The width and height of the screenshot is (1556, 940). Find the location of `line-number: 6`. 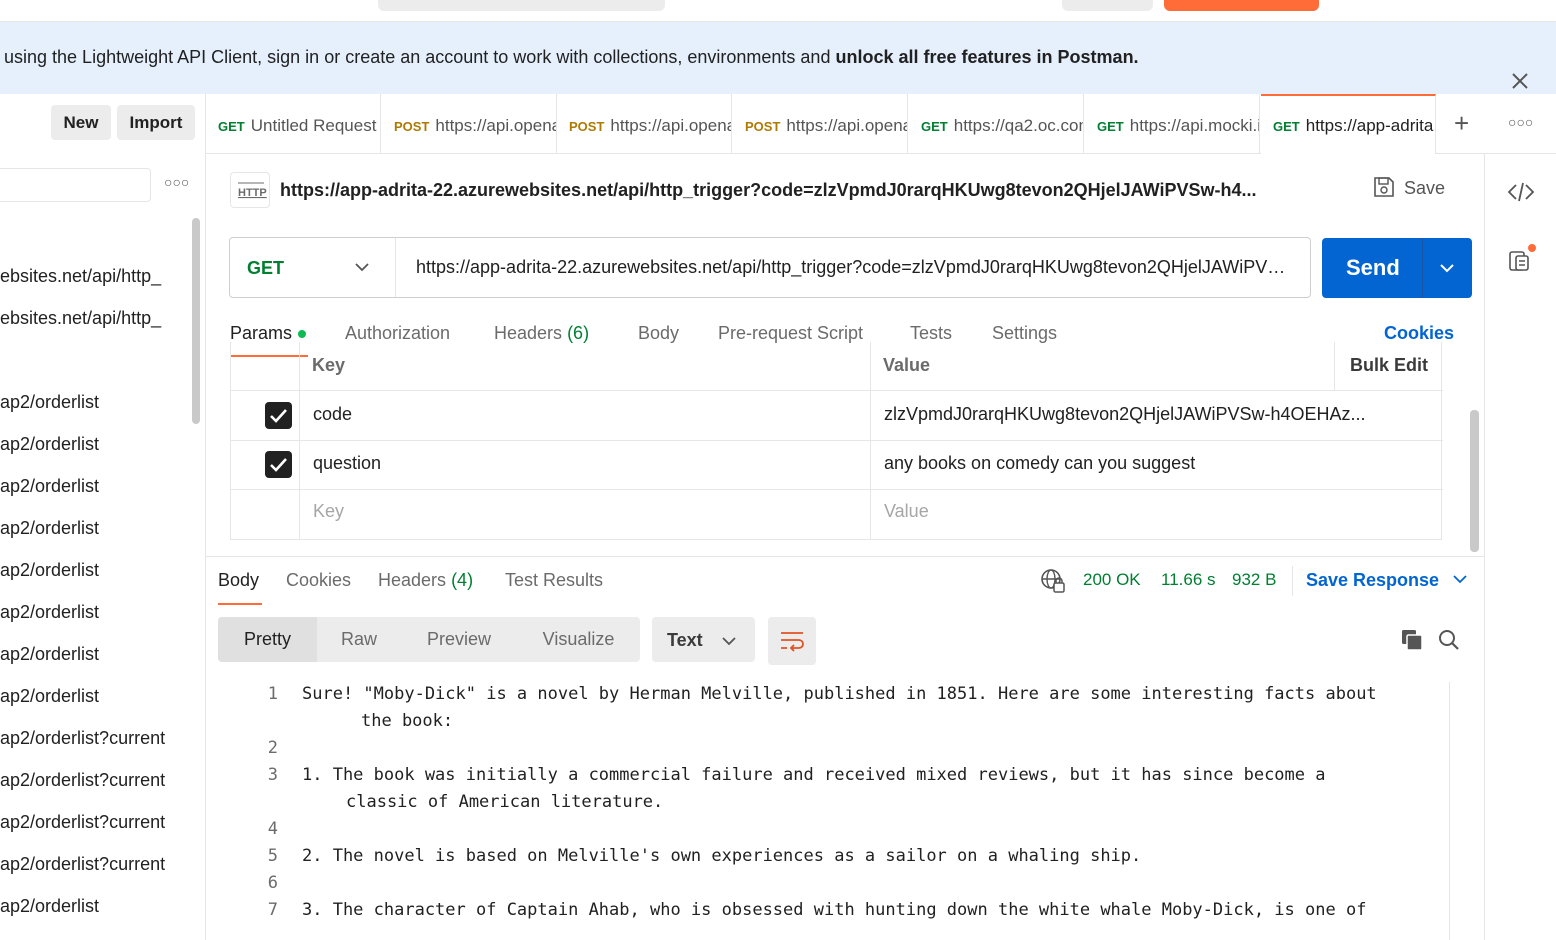

line-number: 6 is located at coordinates (272, 883).